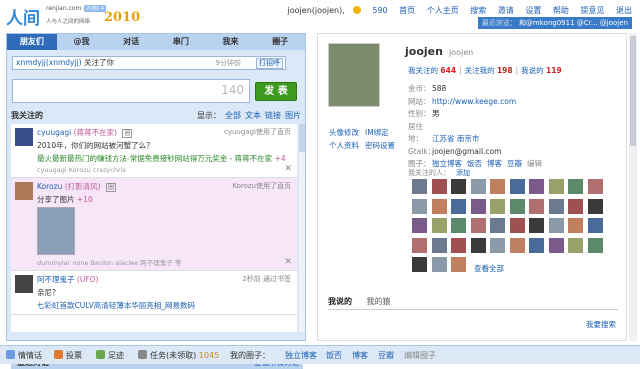  I want to click on page-scrollbar, so click(633, 187).